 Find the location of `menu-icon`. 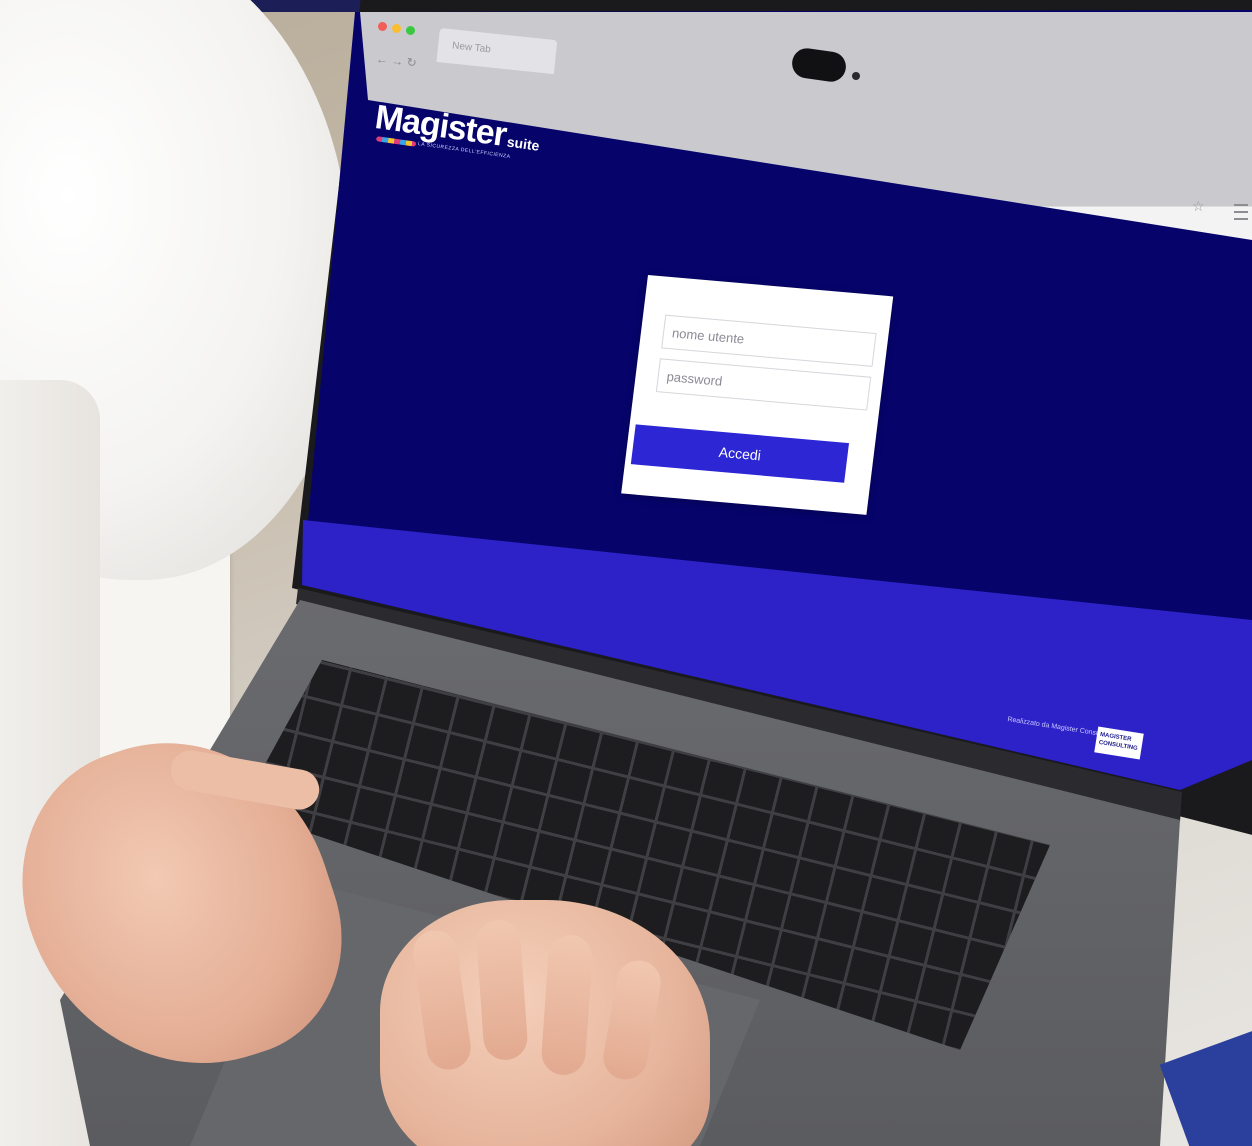

menu-icon is located at coordinates (1241, 212).